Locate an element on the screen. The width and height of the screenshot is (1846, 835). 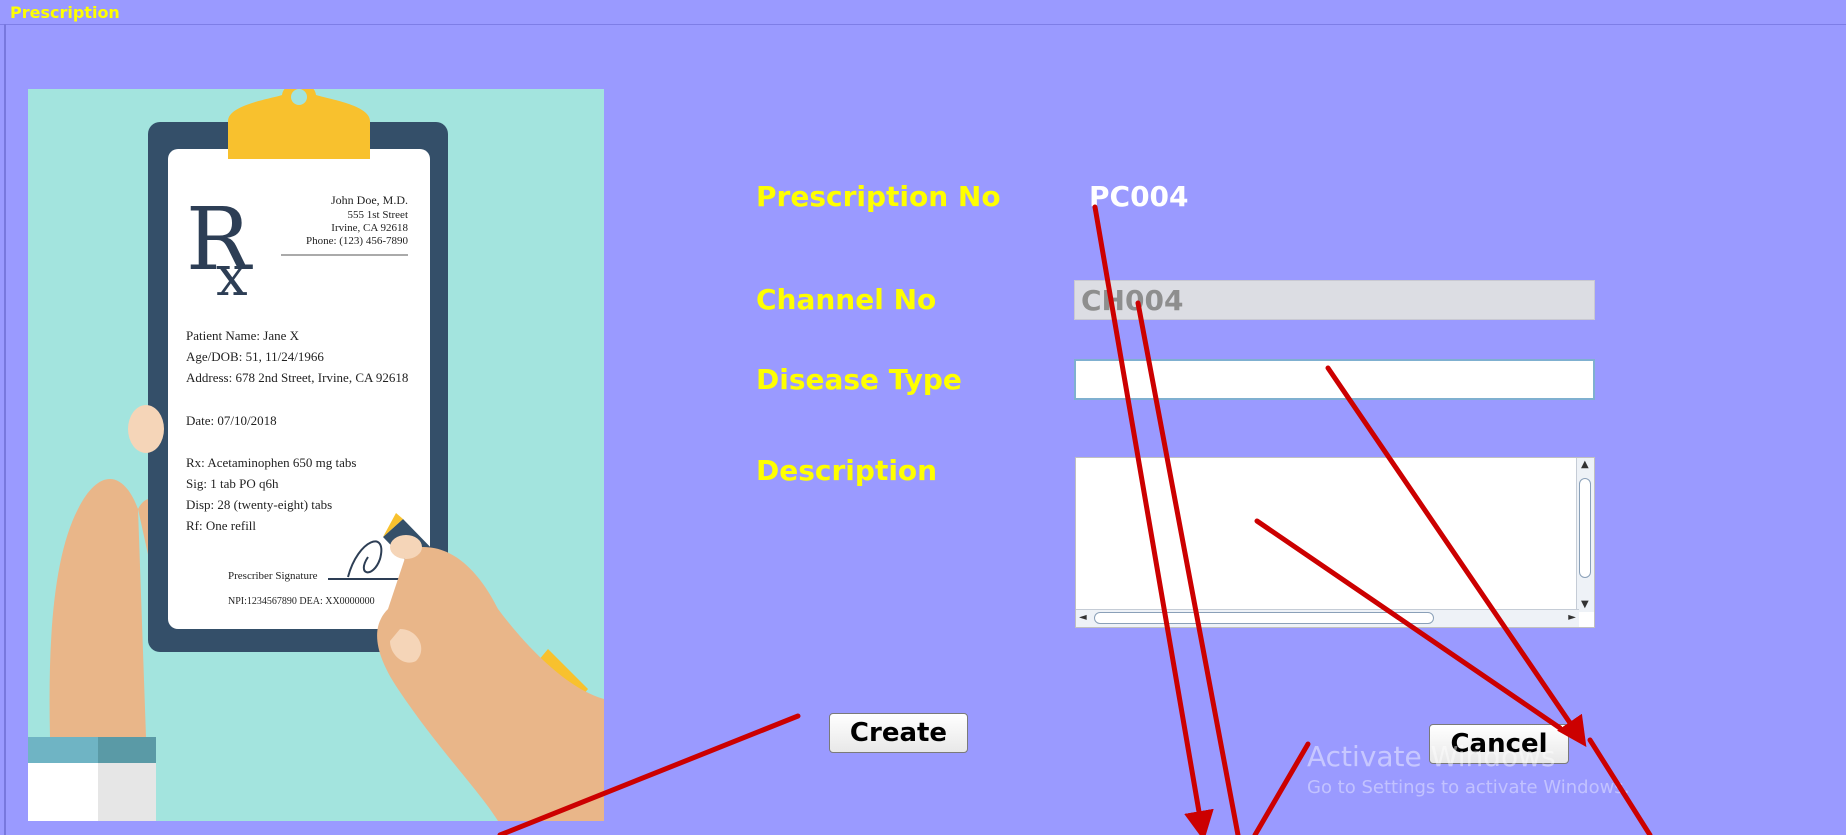
arrow-bottom-v is located at coordinates (1281, 788).